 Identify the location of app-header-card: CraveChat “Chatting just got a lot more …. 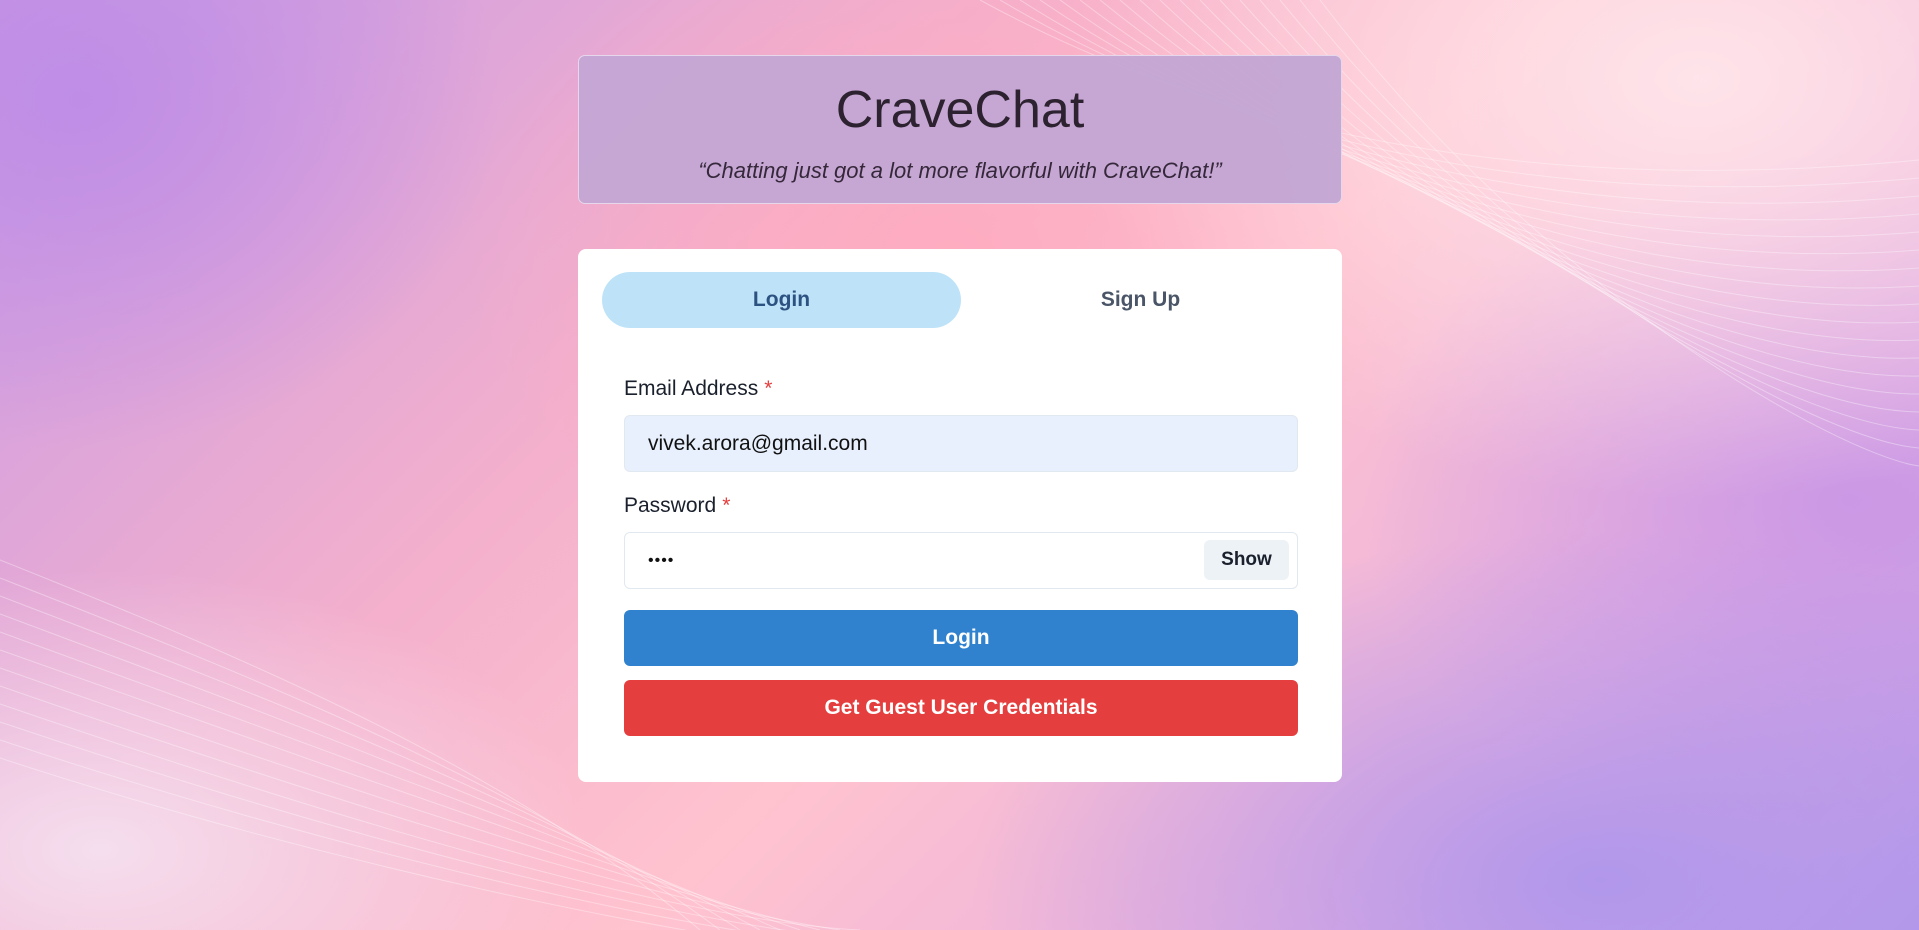
(960, 129).